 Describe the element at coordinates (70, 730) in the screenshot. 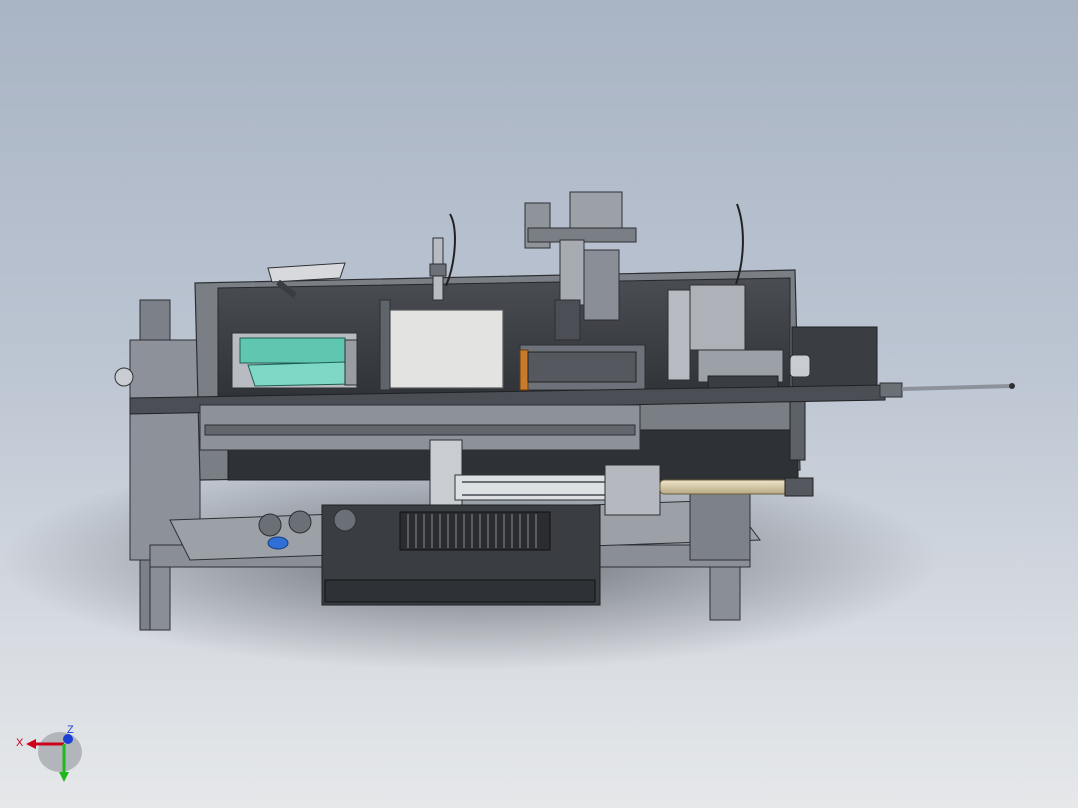

I see `triad-z-label: Z` at that location.